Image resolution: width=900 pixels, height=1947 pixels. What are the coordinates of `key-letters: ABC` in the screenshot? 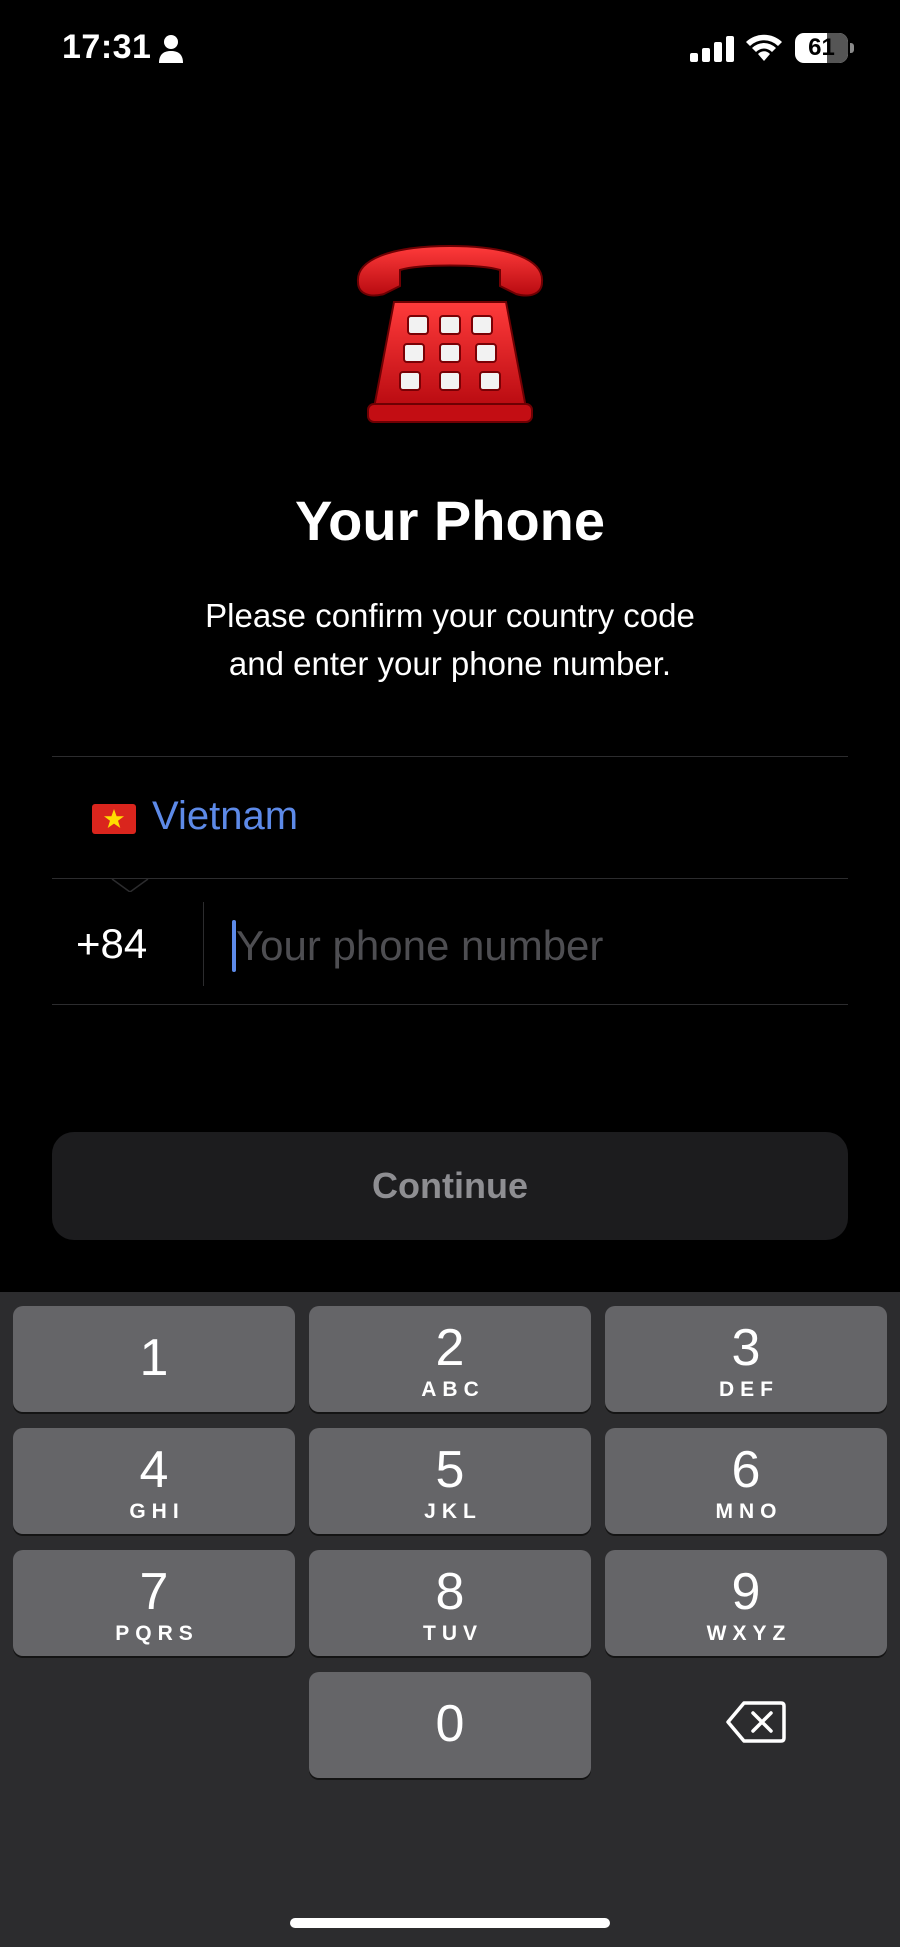 It's located at (453, 1389).